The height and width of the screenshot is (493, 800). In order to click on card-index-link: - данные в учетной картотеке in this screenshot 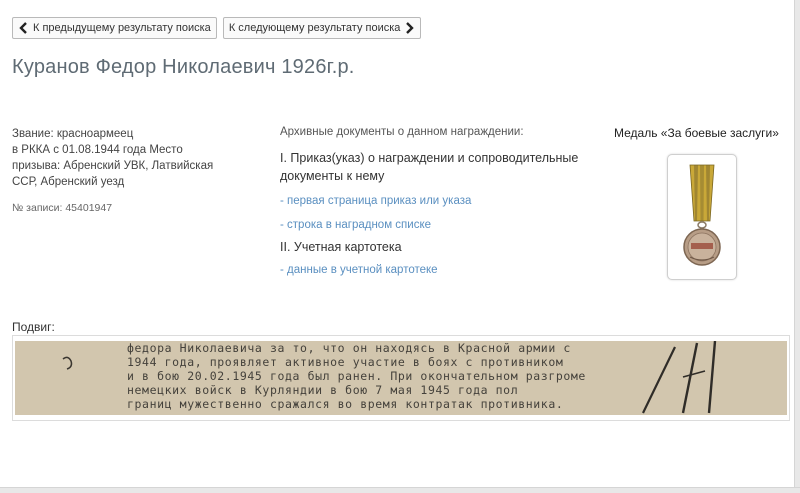, I will do `click(440, 270)`.